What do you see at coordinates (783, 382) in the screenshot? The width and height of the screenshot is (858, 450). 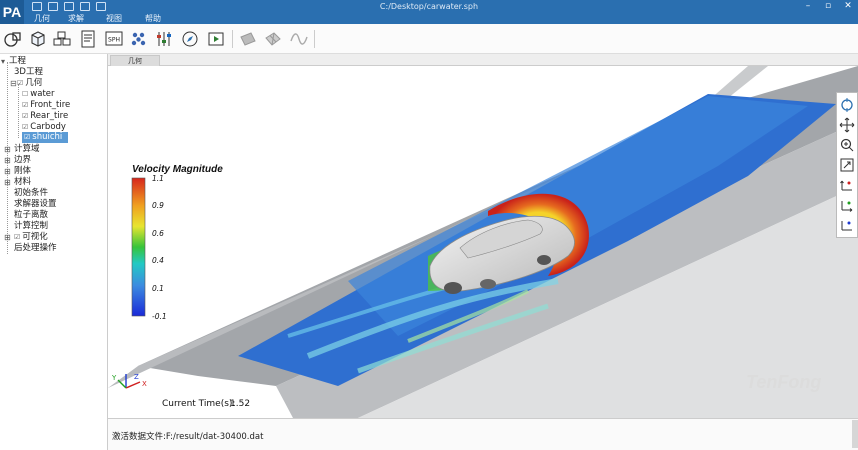 I see `watermark: TenFong` at bounding box center [783, 382].